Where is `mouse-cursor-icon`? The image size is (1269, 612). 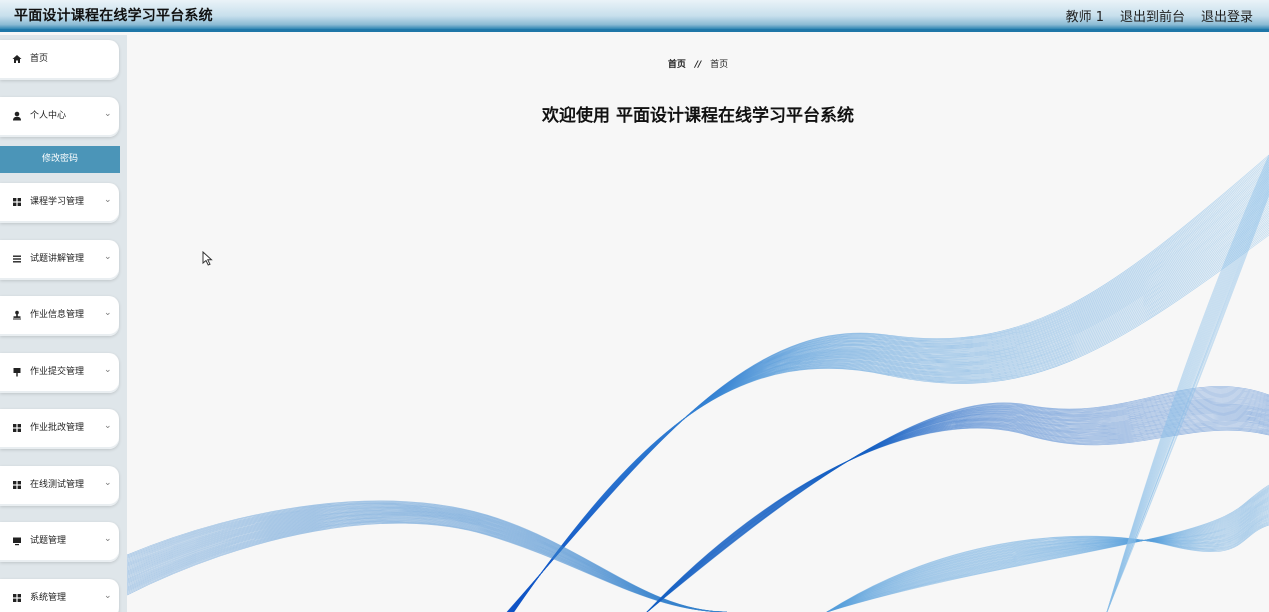
mouse-cursor-icon is located at coordinates (207, 258).